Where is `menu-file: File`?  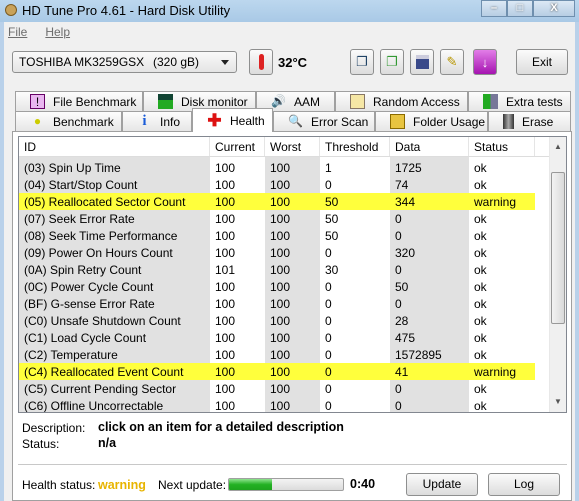
menu-file: File is located at coordinates (17, 32).